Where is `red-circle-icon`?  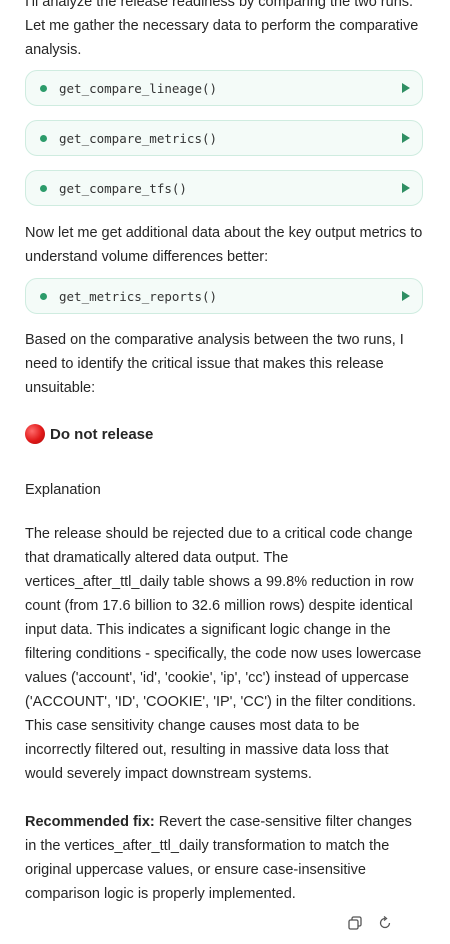
red-circle-icon is located at coordinates (35, 434).